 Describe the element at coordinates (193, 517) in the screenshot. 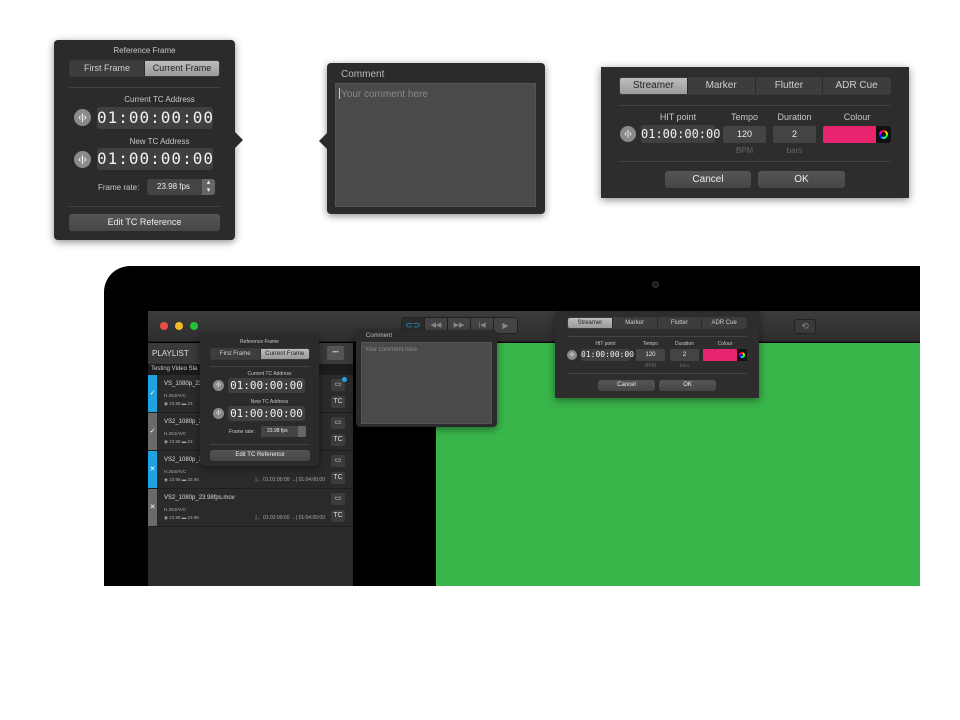

I see `video-fps: 23.98` at that location.